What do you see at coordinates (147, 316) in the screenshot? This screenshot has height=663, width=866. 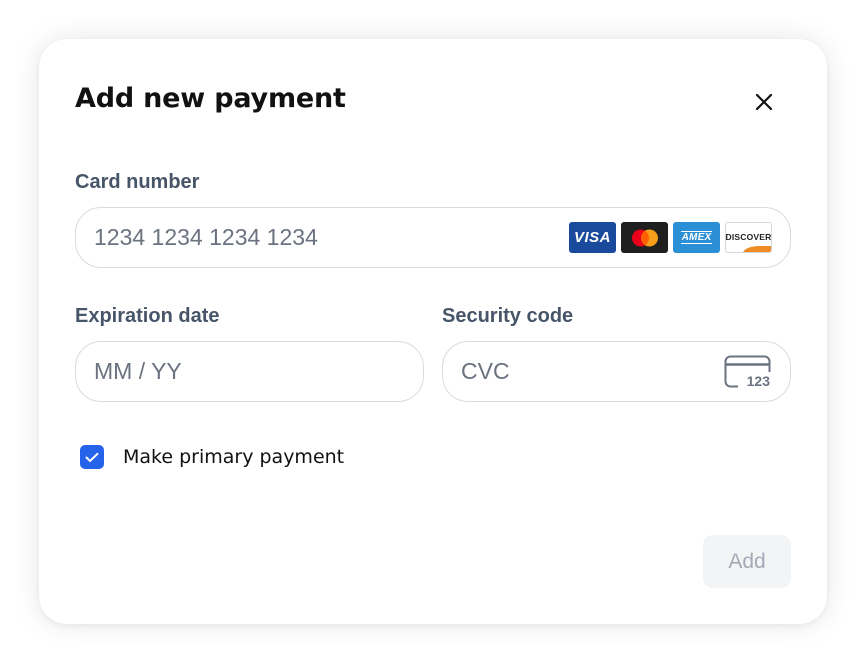 I see `expiration-label: Expiration date` at bounding box center [147, 316].